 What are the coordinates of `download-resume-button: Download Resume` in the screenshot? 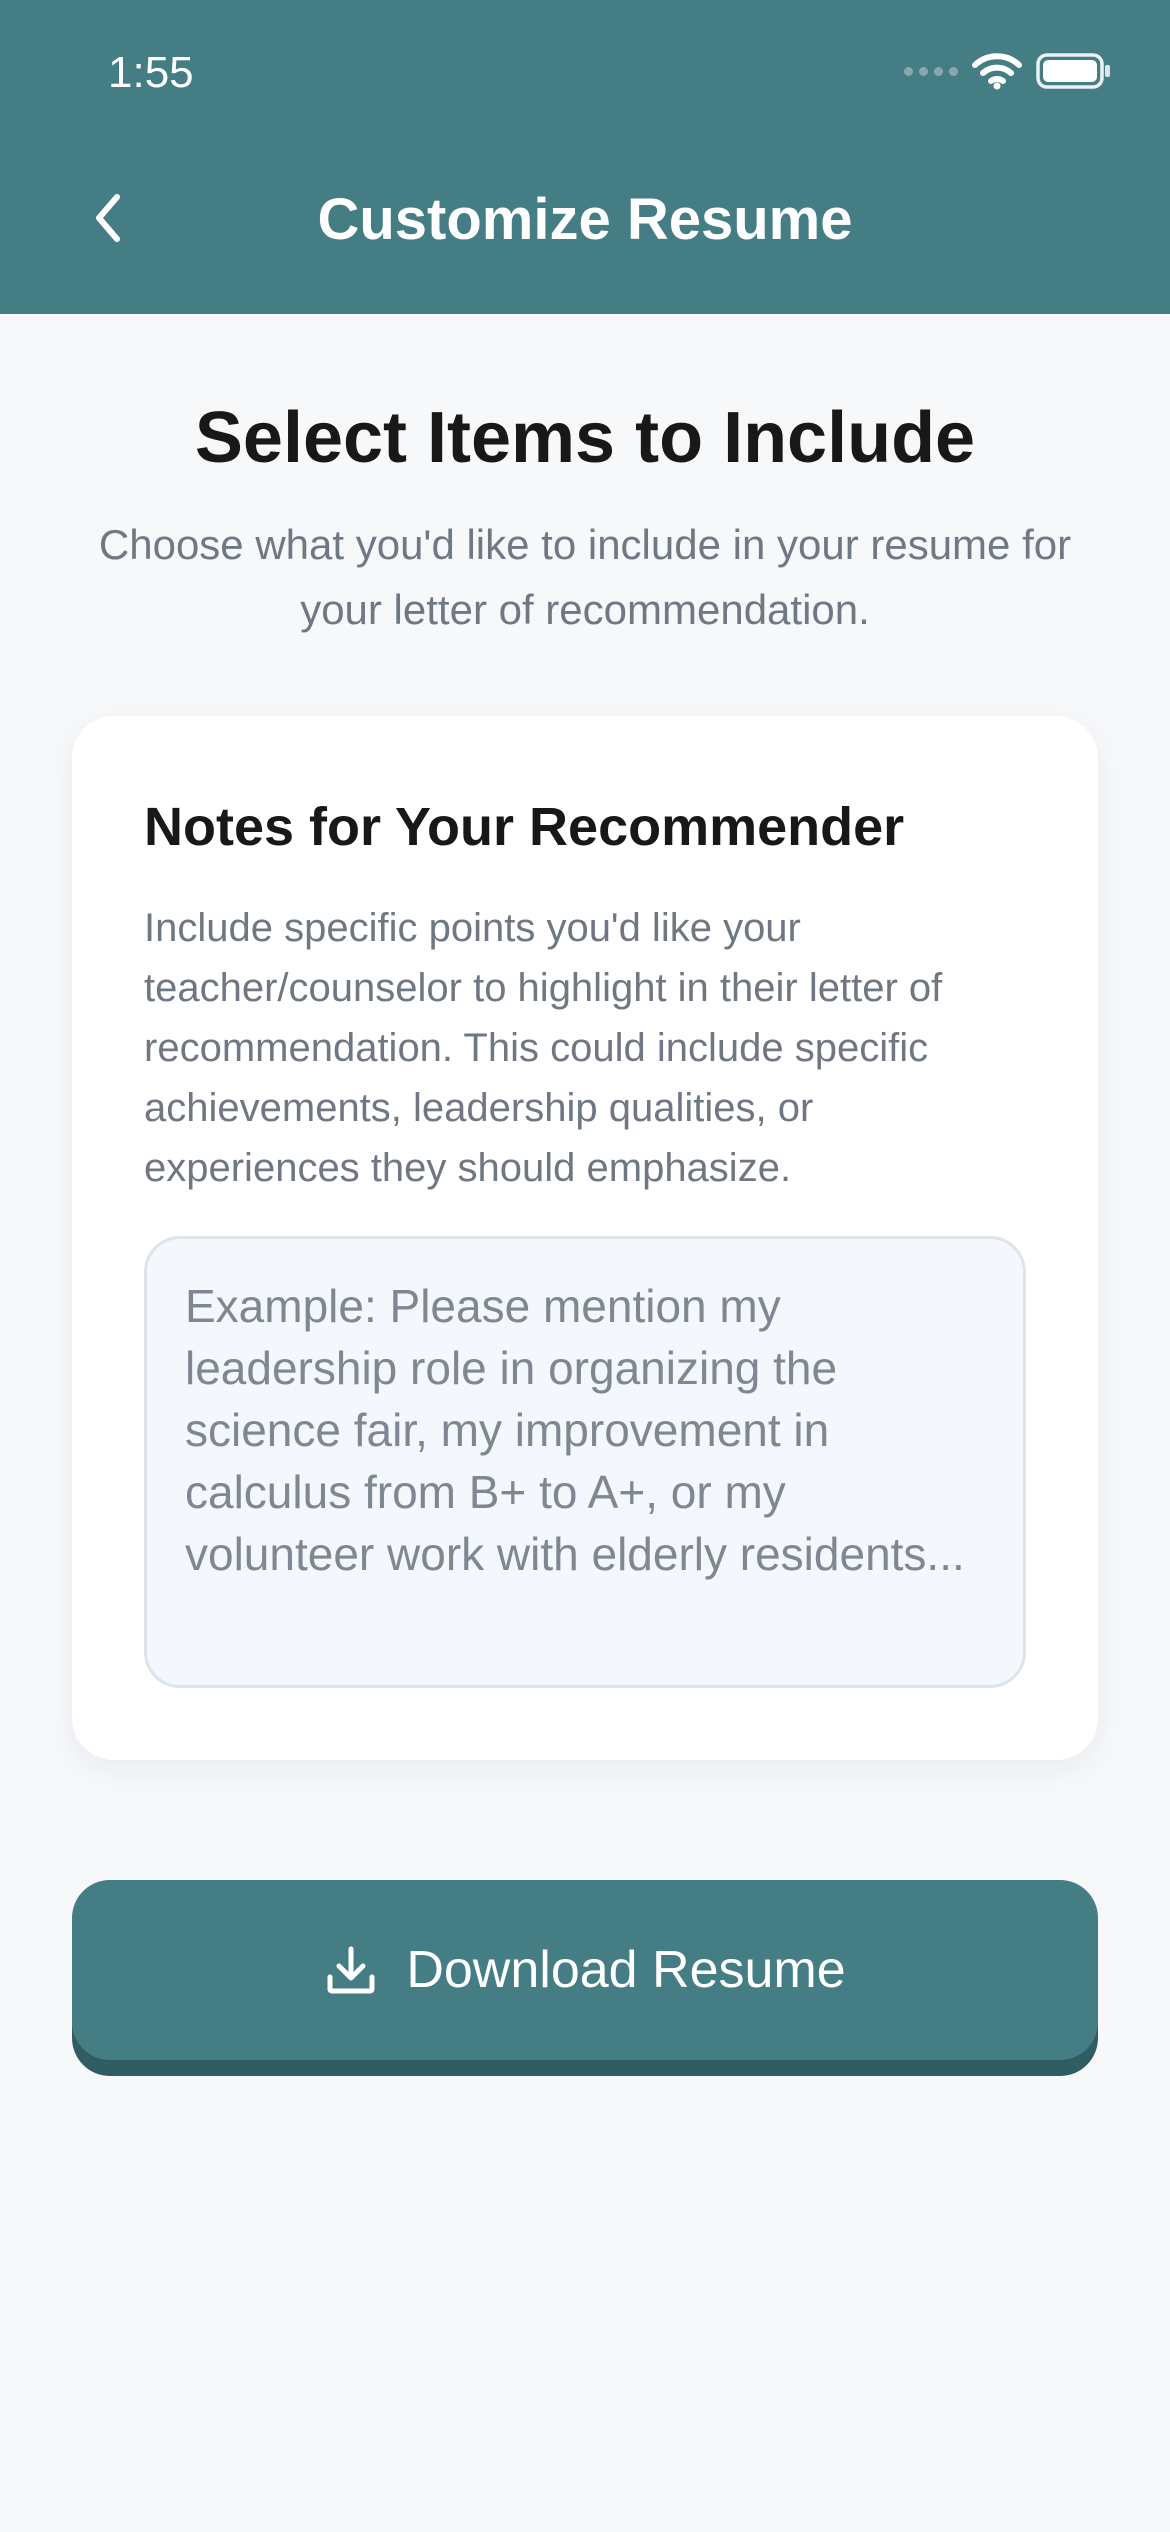 It's located at (585, 1970).